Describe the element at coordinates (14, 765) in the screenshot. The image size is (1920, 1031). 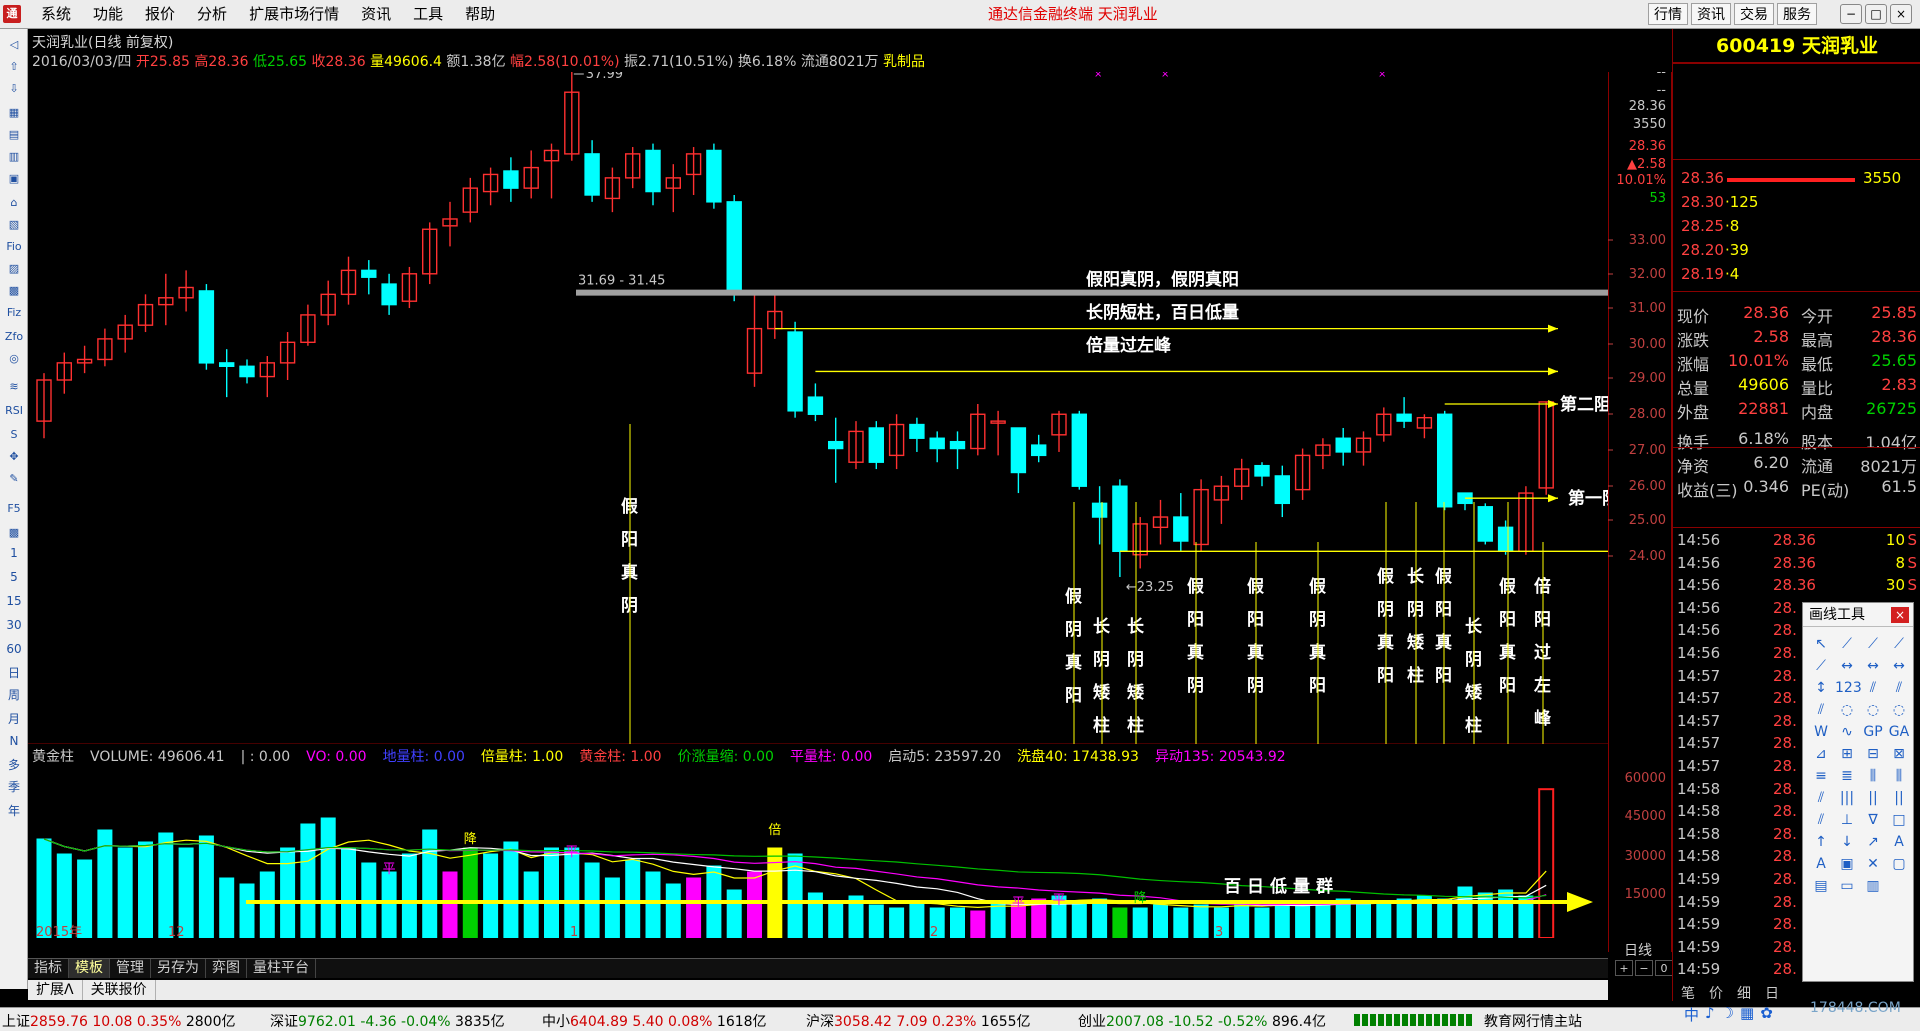
I see `toolbar-icon: 多` at that location.